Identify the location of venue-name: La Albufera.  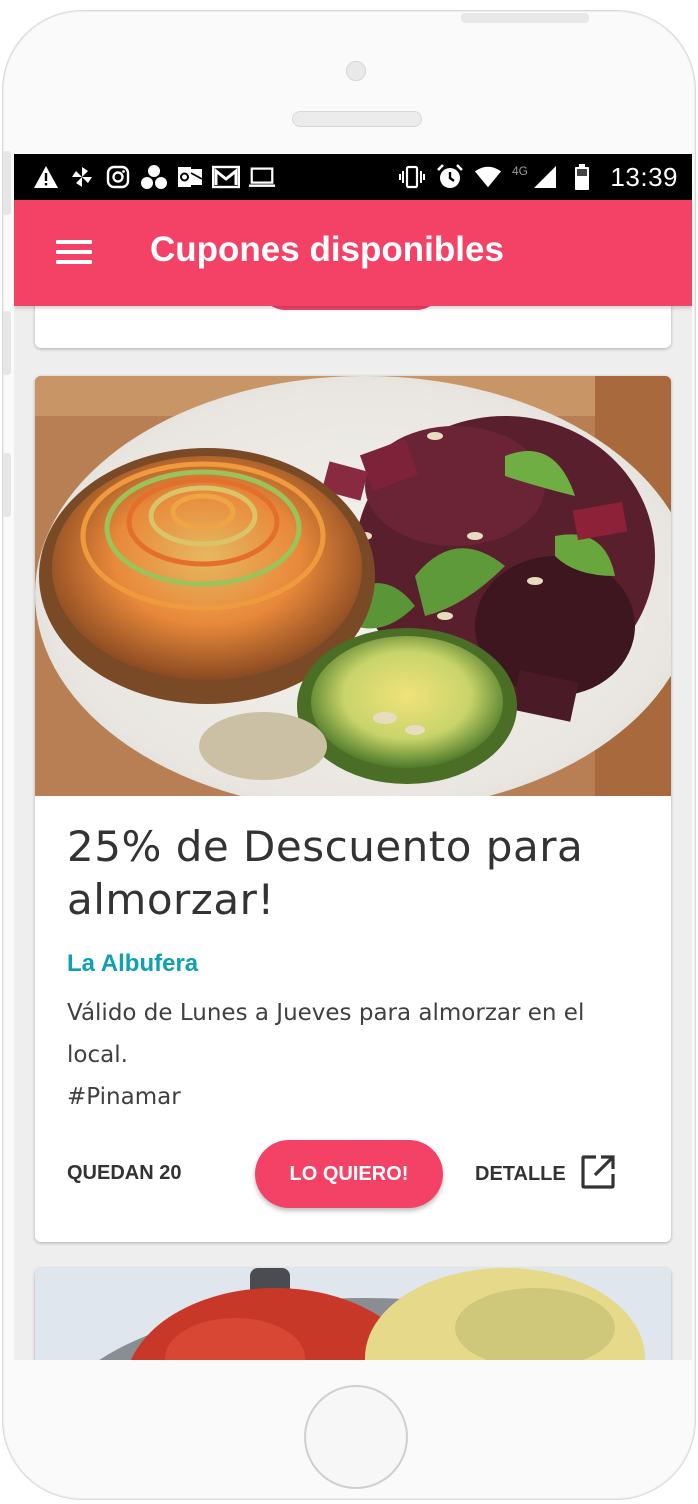
(132, 964).